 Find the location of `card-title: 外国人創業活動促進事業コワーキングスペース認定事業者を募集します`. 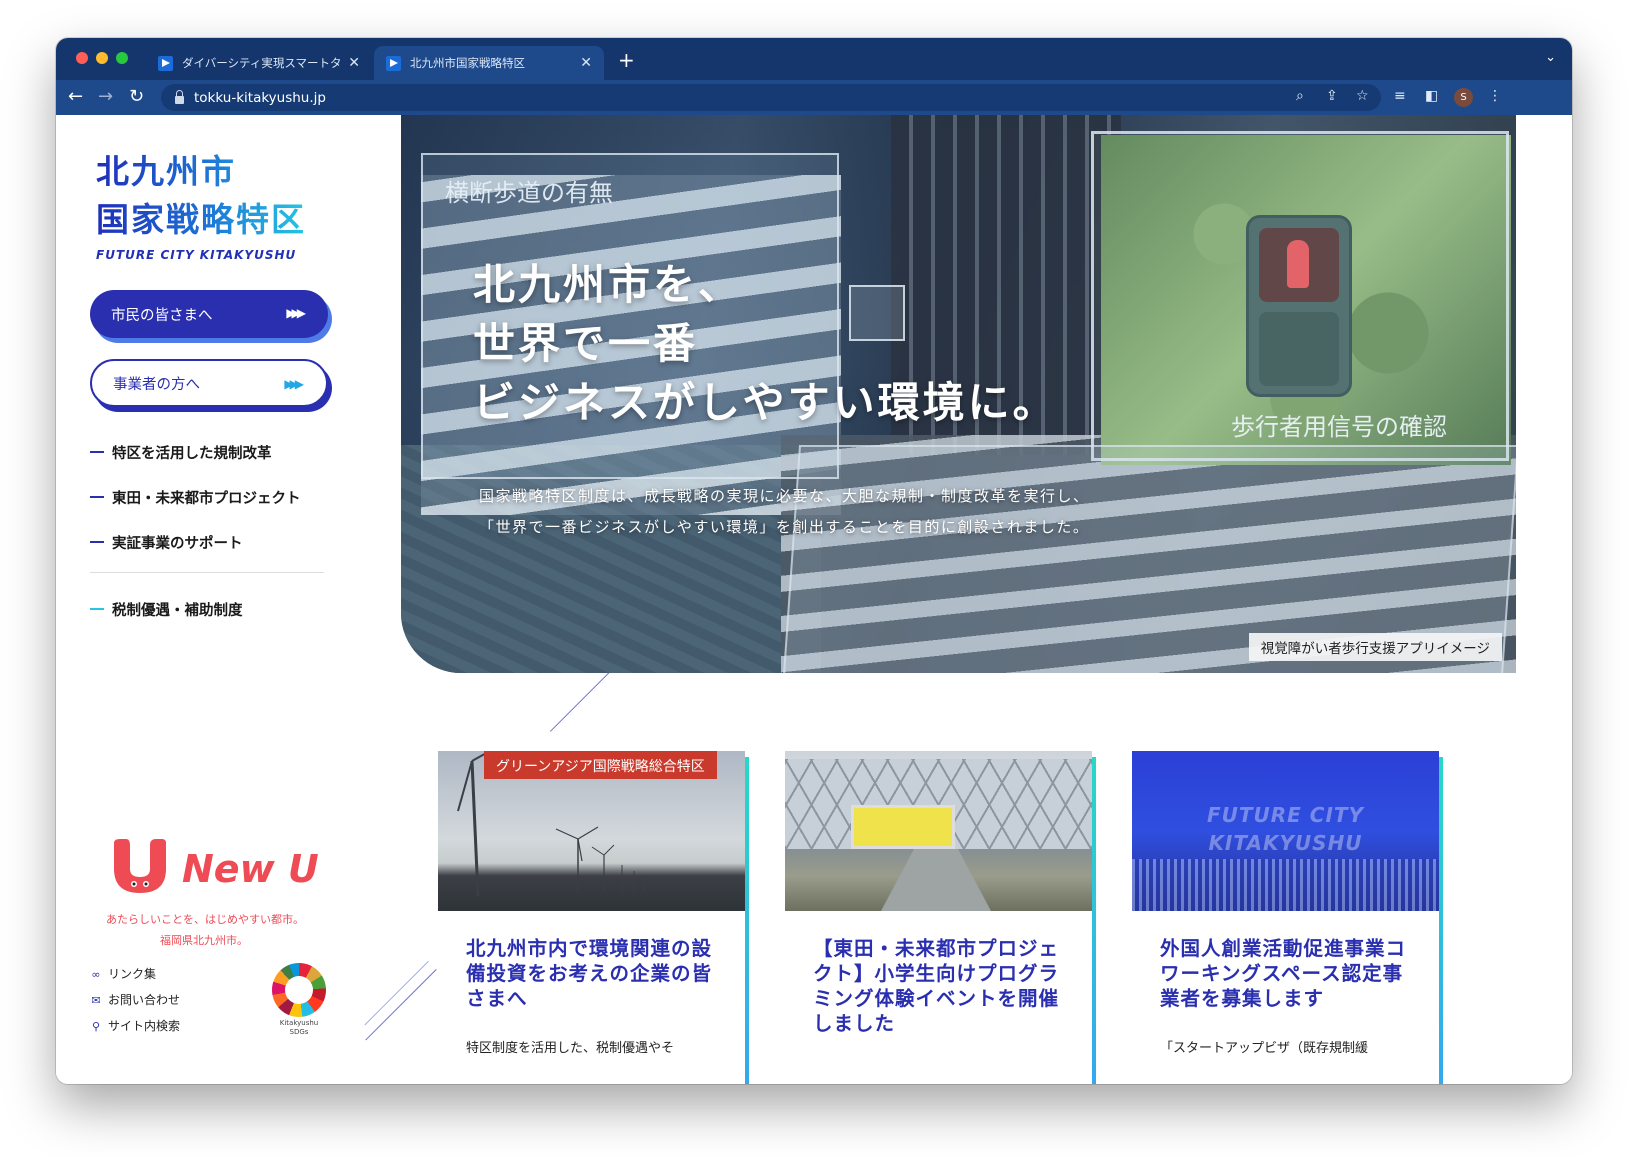

card-title: 外国人創業活動促進事業コワーキングスペース認定事業者を募集します is located at coordinates (1289, 973).